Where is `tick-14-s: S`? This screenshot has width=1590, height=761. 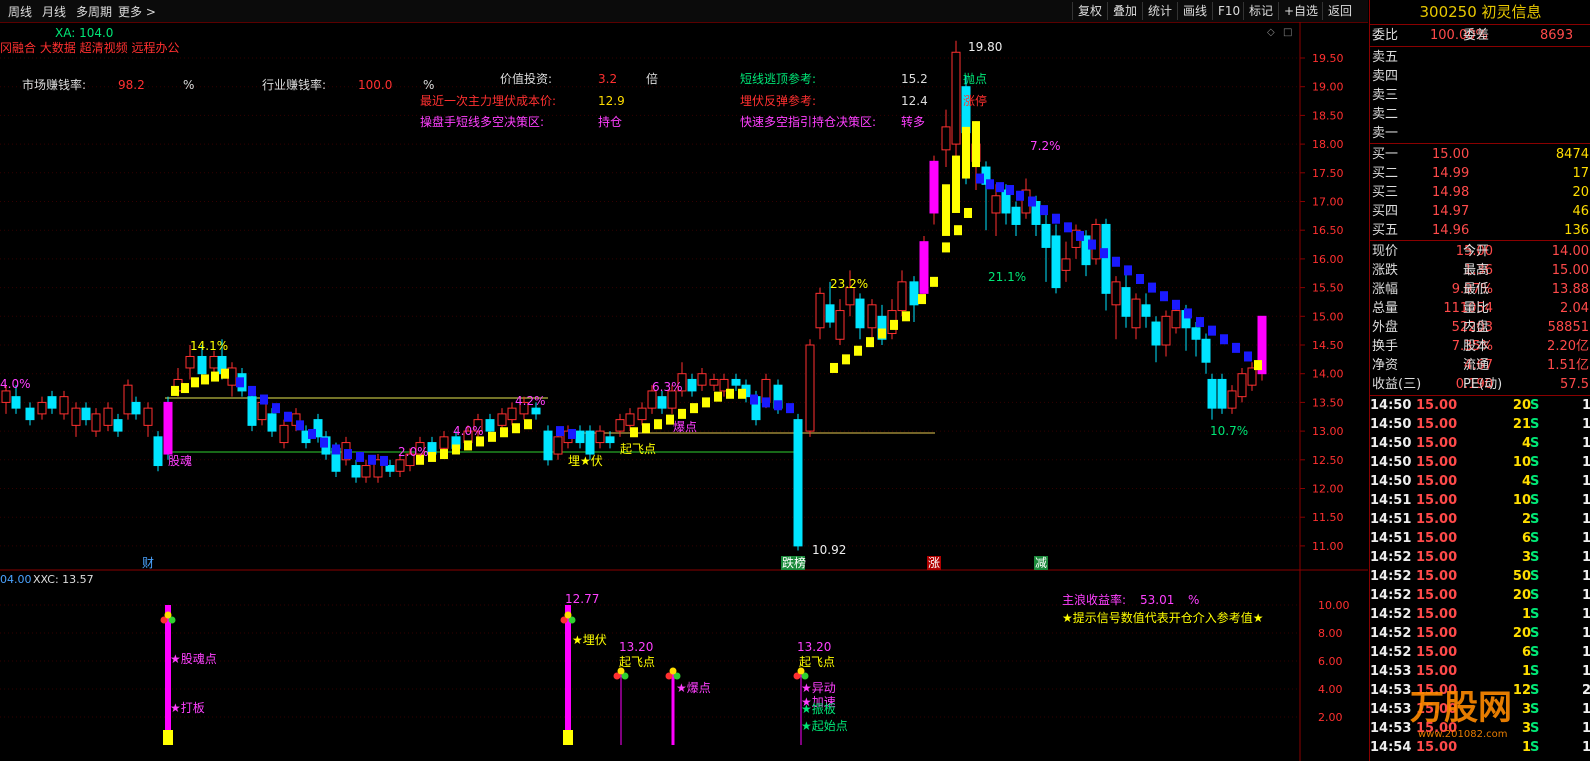
tick-14-s: S is located at coordinates (1535, 671).